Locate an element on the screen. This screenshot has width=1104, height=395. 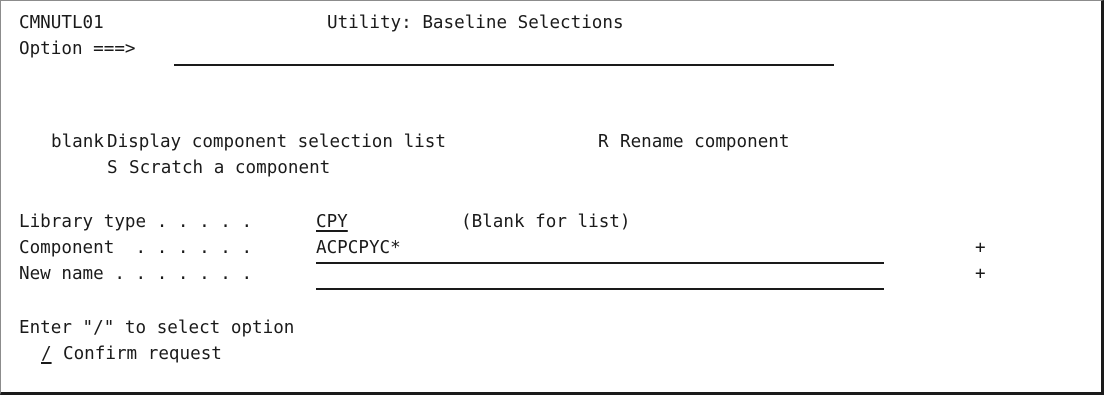
library-type-label: Library type . . . . . is located at coordinates (136, 222).